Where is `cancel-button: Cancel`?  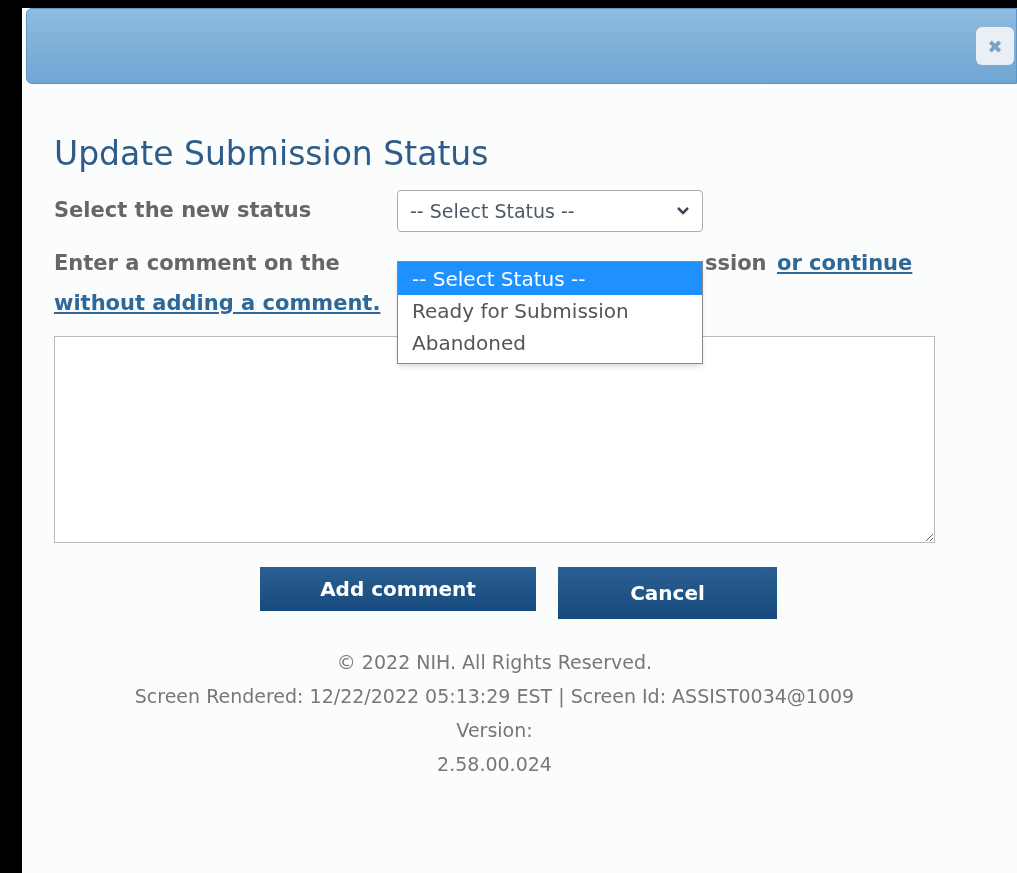
cancel-button: Cancel is located at coordinates (667, 593).